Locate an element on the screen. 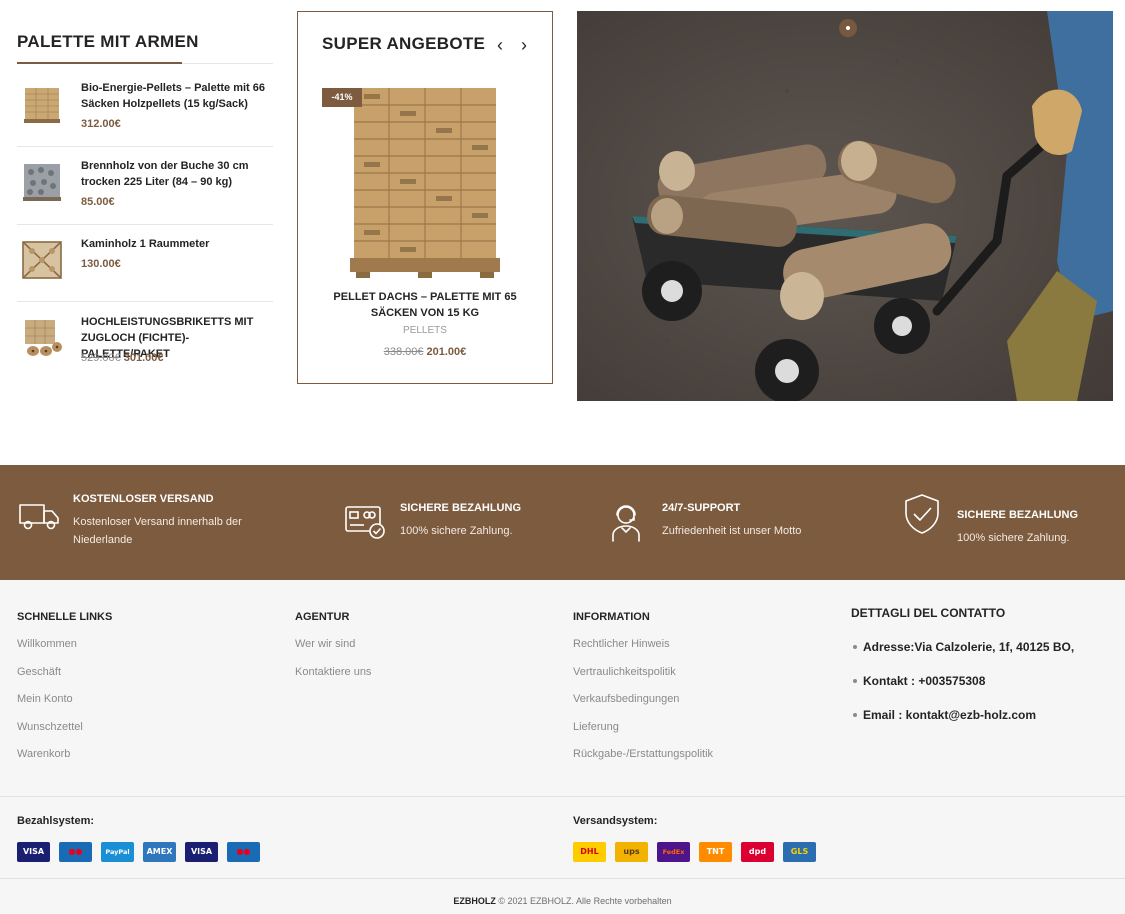  shipping-logo: ups is located at coordinates (631, 852).